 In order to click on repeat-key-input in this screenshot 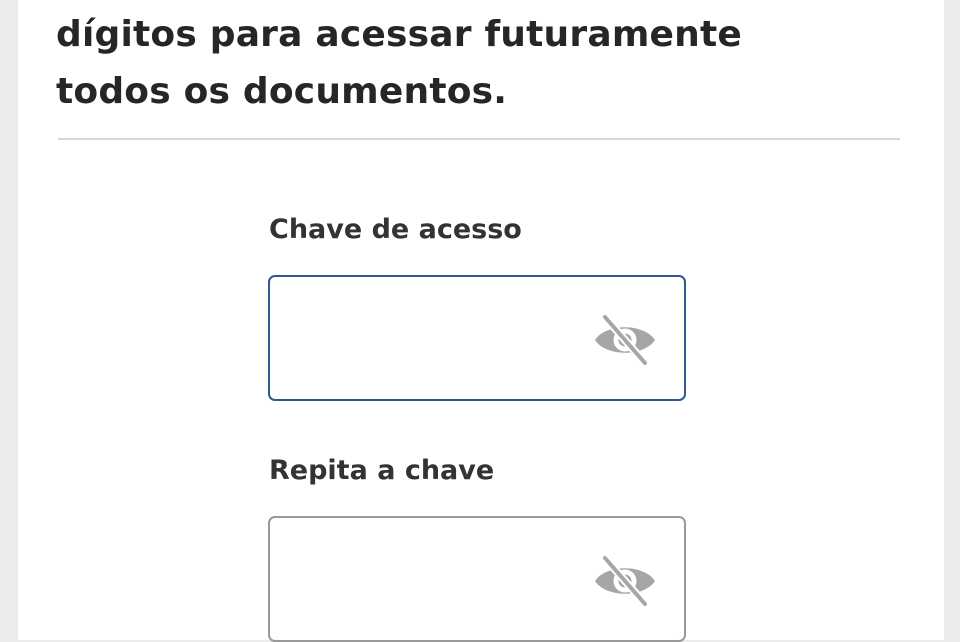, I will do `click(440, 580)`.